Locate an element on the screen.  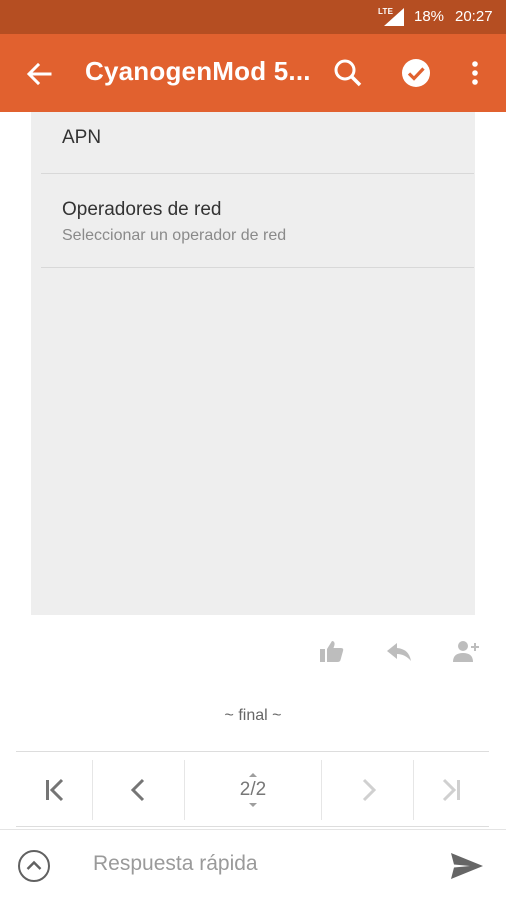
previous-button is located at coordinates (138, 790).